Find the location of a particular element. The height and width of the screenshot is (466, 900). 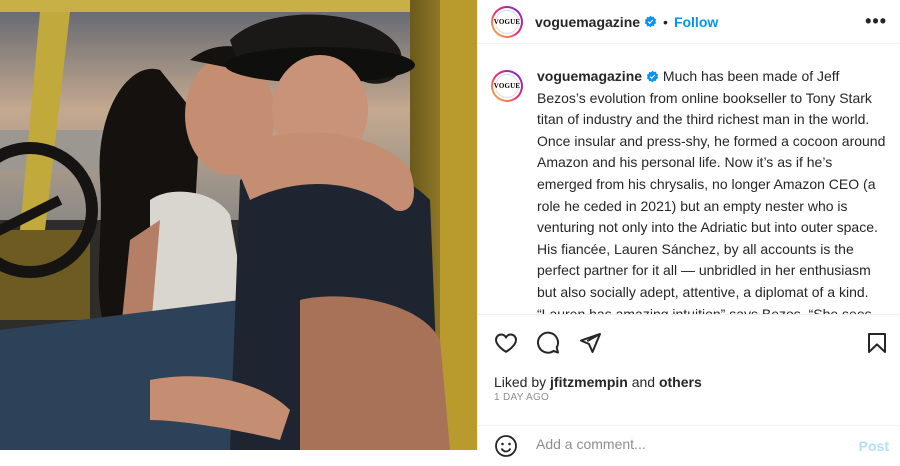

more-options-icon: ••• is located at coordinates (876, 21).